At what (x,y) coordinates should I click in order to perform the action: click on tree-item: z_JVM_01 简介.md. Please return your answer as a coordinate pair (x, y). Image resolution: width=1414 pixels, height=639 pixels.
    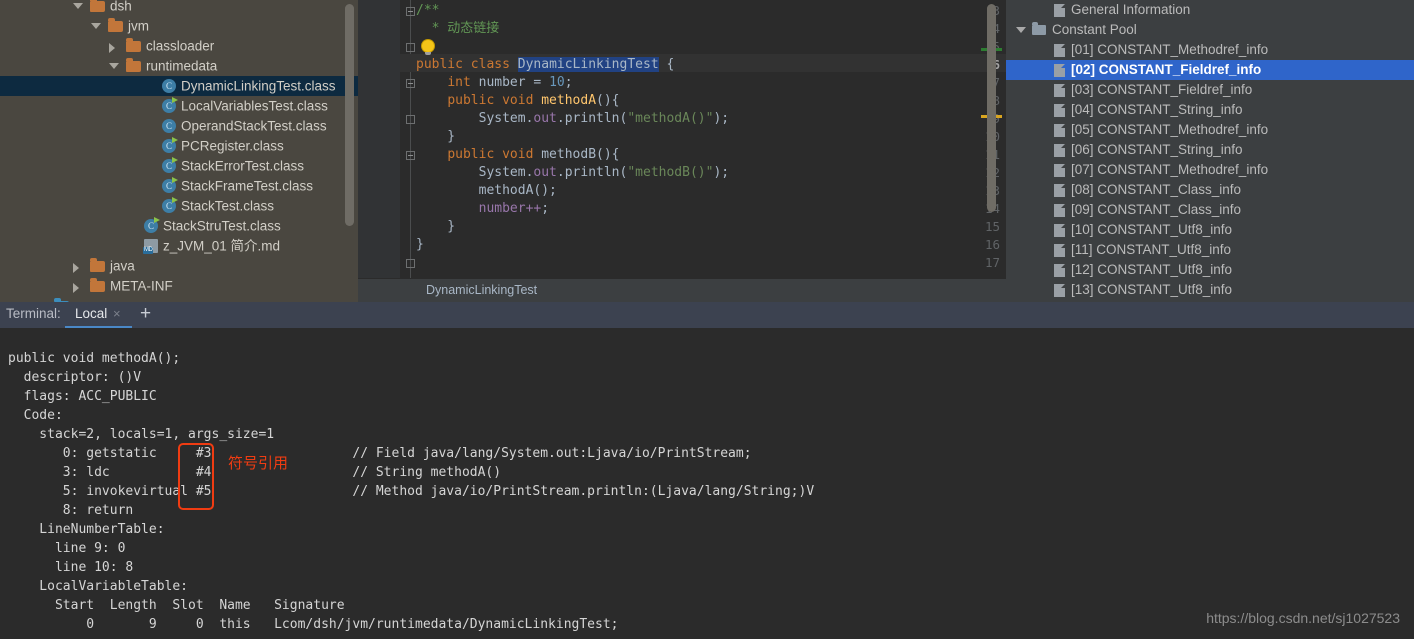
    Looking at the image, I should click on (179, 246).